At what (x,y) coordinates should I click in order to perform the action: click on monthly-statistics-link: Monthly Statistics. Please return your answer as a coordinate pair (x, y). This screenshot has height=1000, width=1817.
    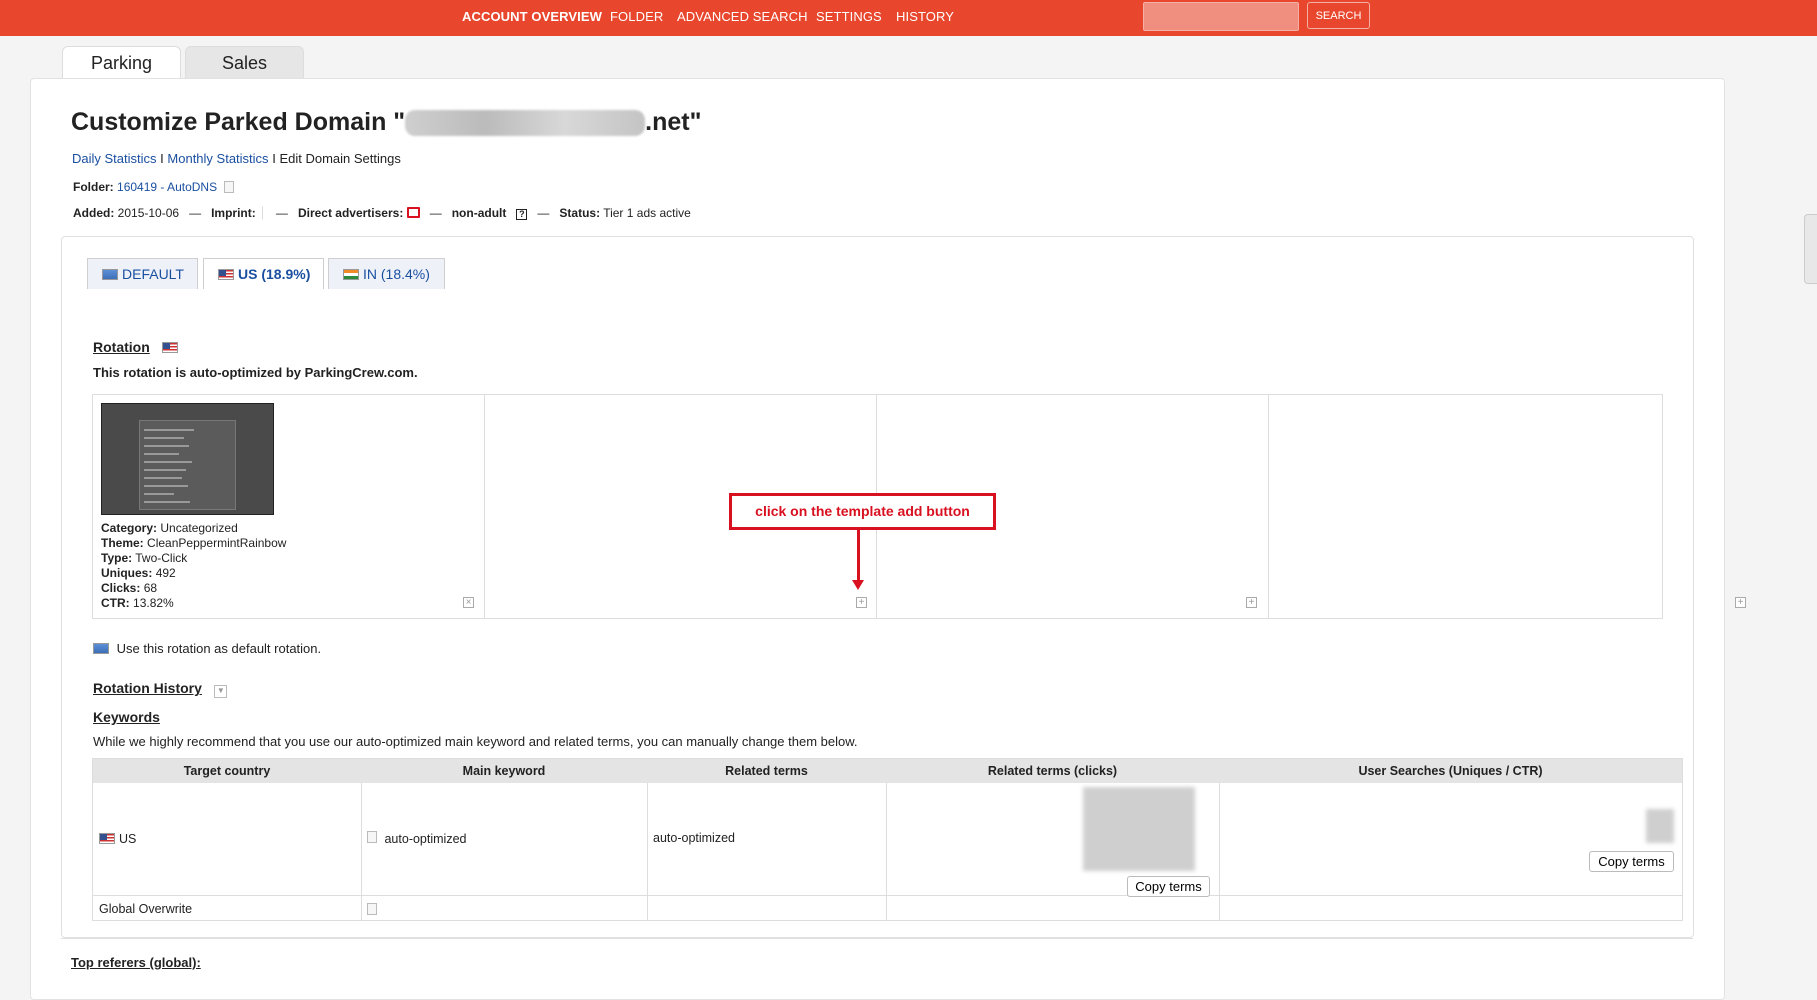
    Looking at the image, I should click on (217, 158).